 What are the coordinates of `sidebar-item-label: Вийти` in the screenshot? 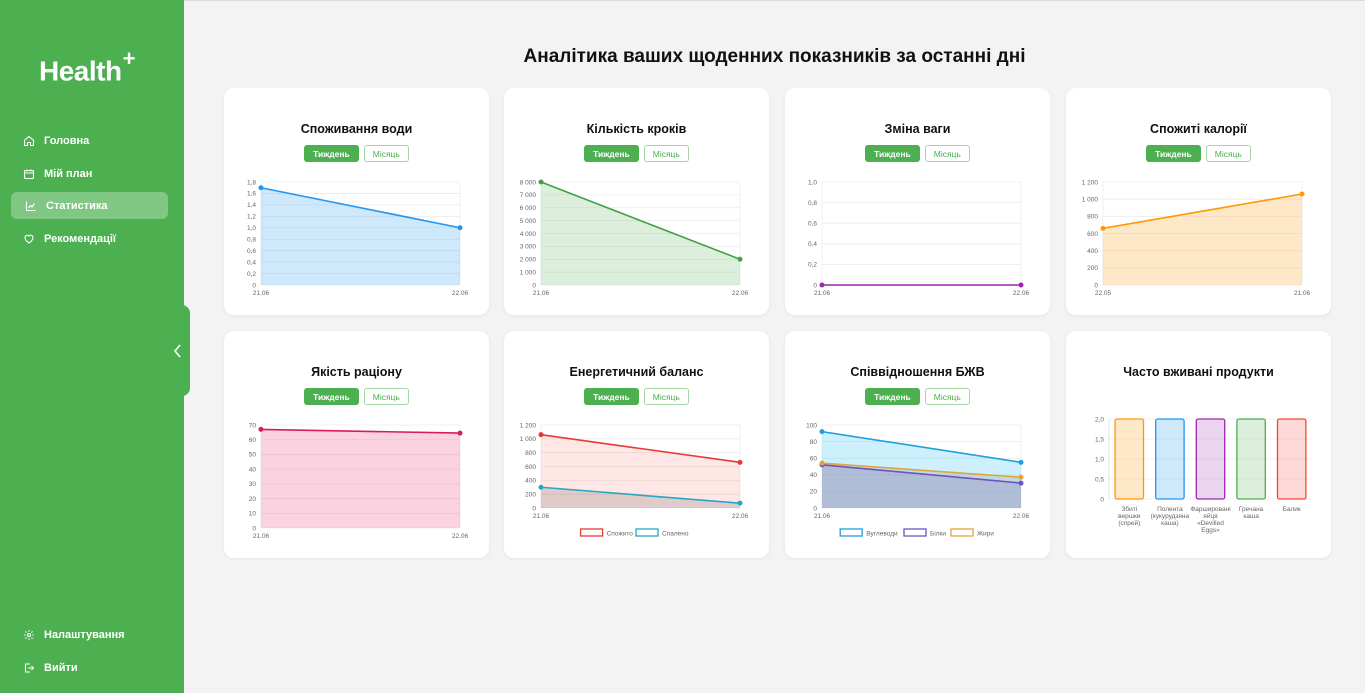 It's located at (61, 667).